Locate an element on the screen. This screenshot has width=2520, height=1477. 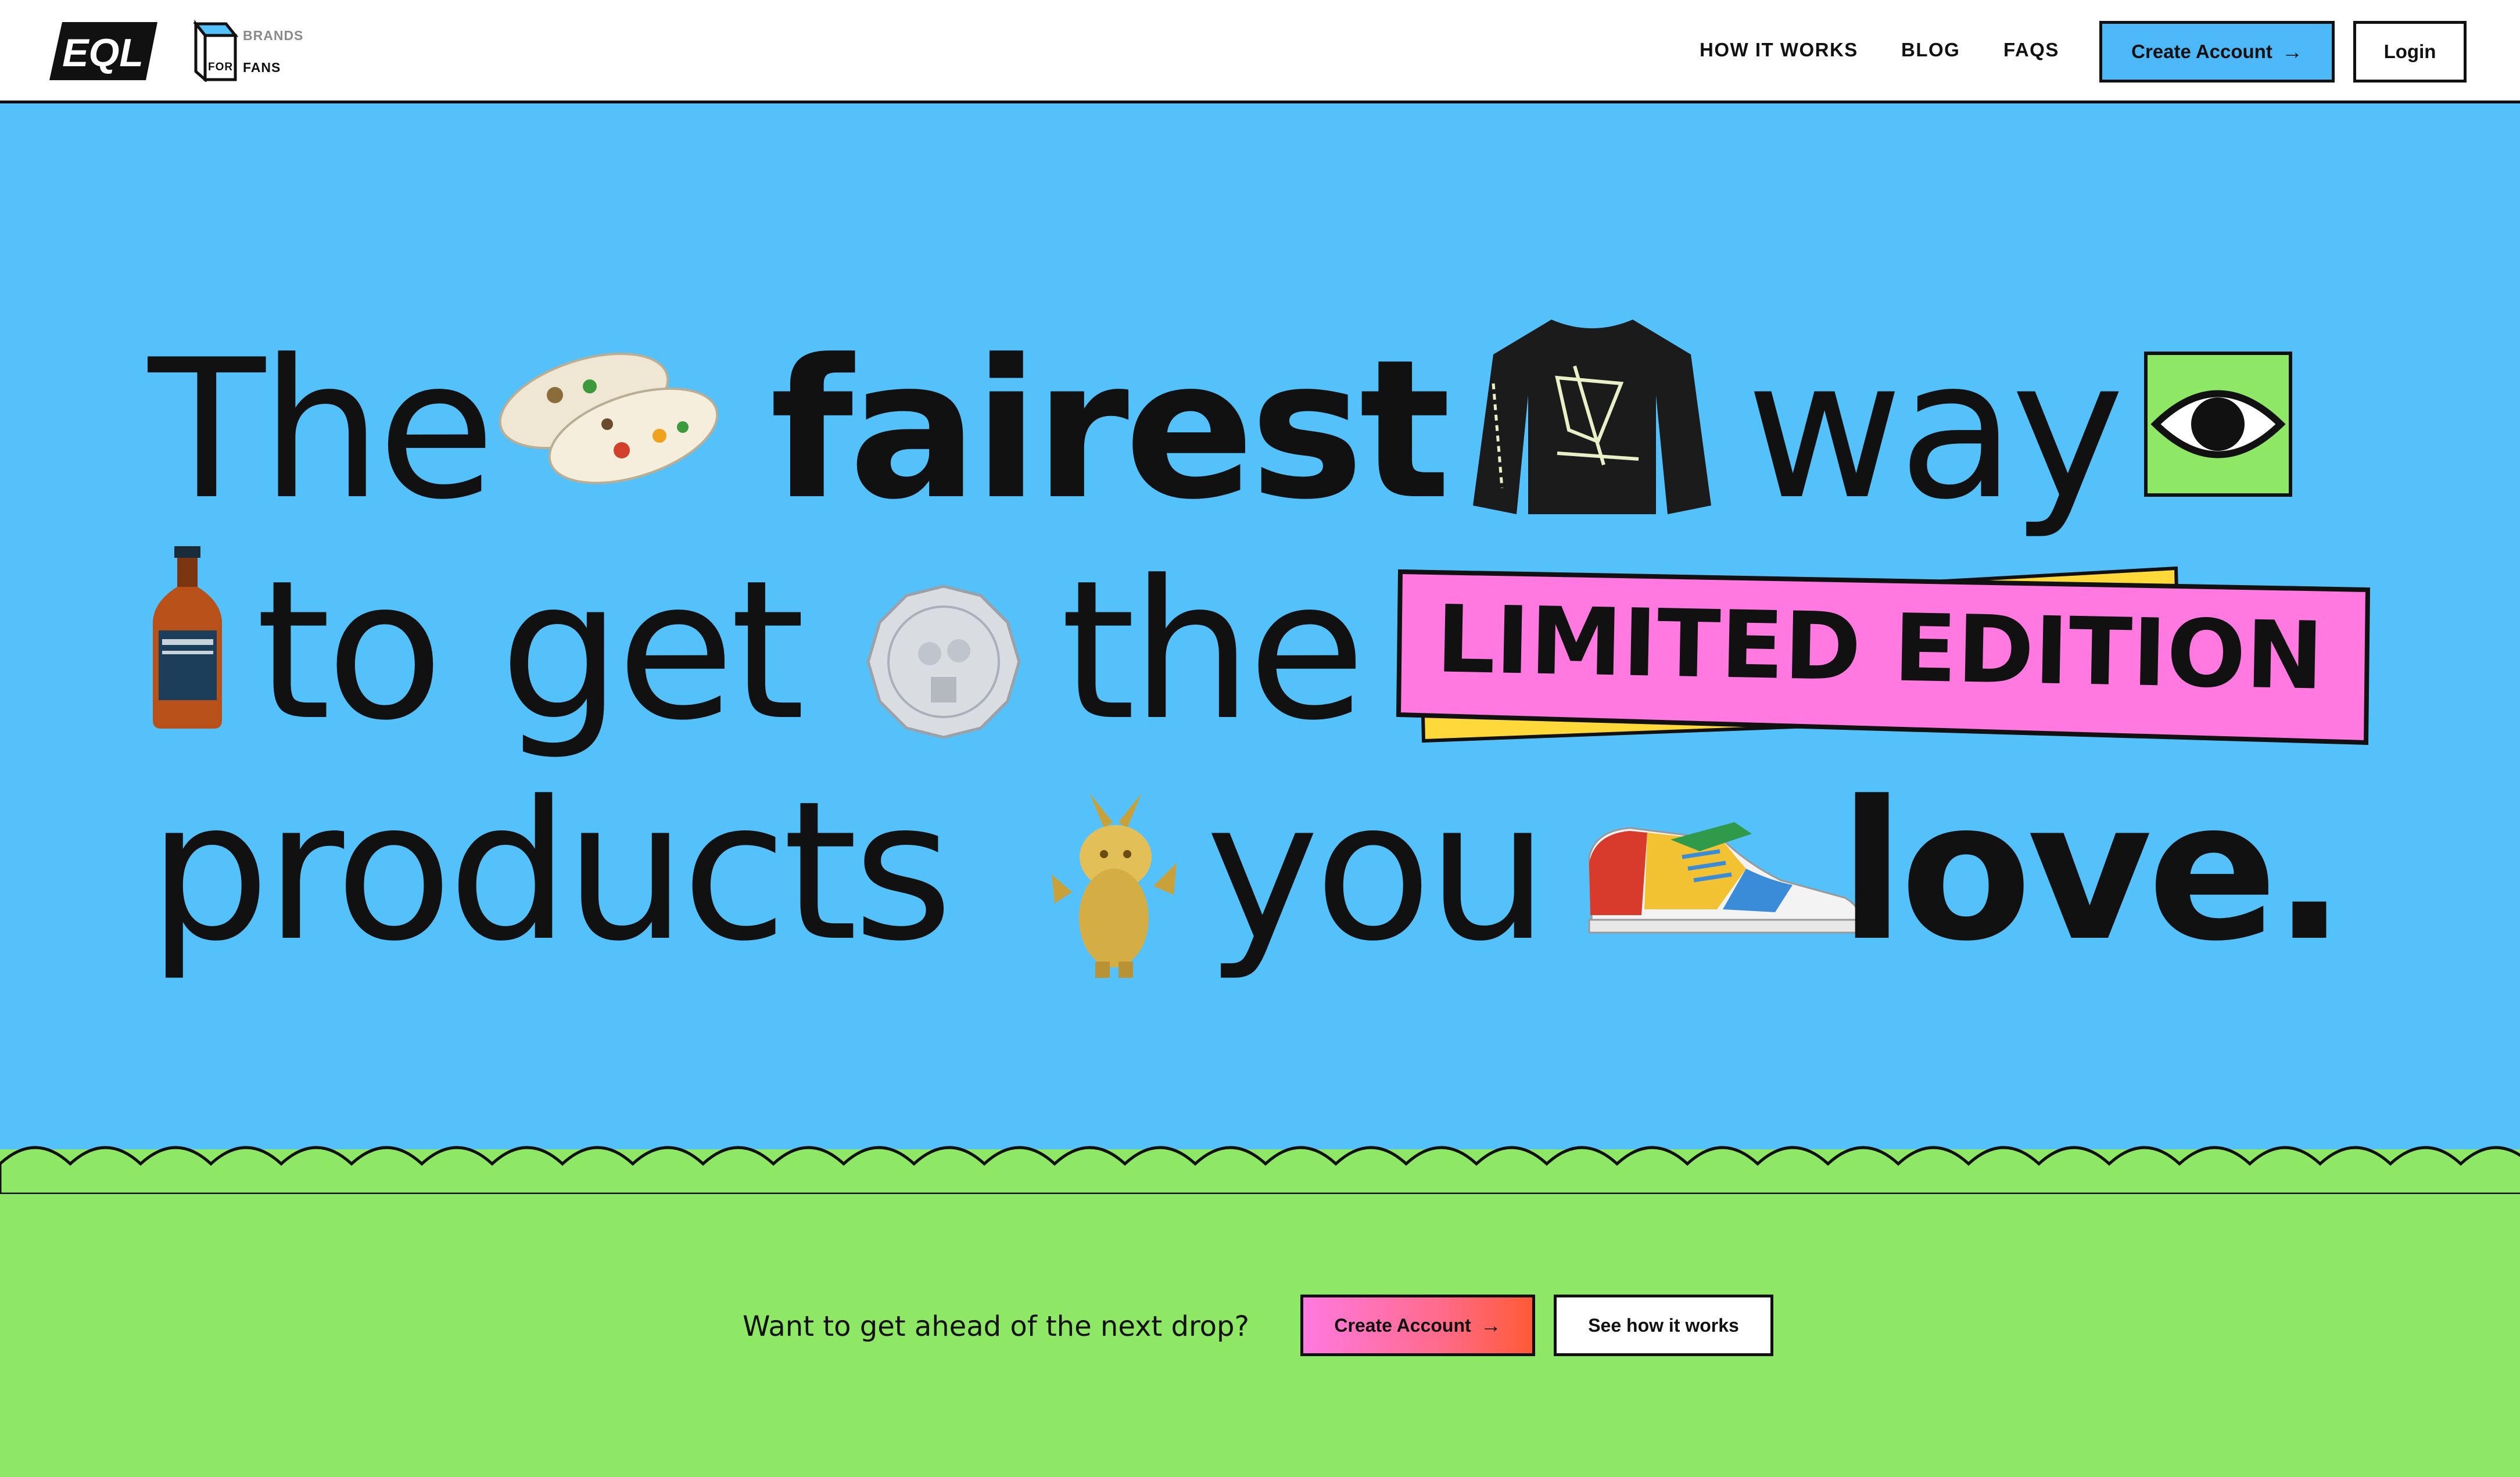
hero-word-you: you is located at coordinates (1377, 871).